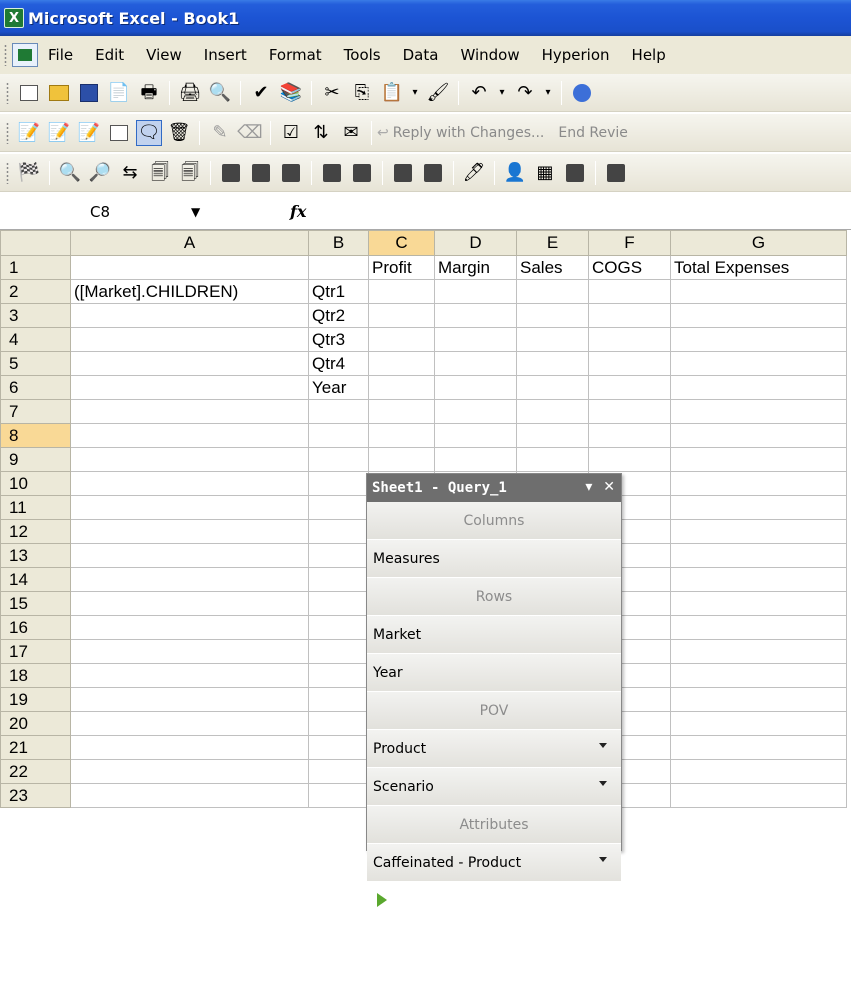  Describe the element at coordinates (758, 747) in the screenshot. I see `cell-g21` at that location.